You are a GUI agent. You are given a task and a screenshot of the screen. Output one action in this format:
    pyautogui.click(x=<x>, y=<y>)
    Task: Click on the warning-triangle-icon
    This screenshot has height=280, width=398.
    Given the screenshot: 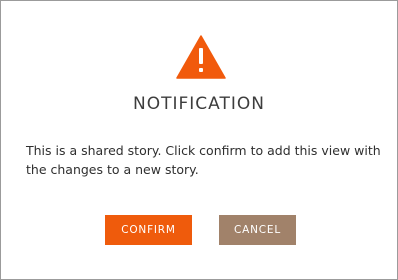 What is the action you would take?
    pyautogui.click(x=201, y=57)
    